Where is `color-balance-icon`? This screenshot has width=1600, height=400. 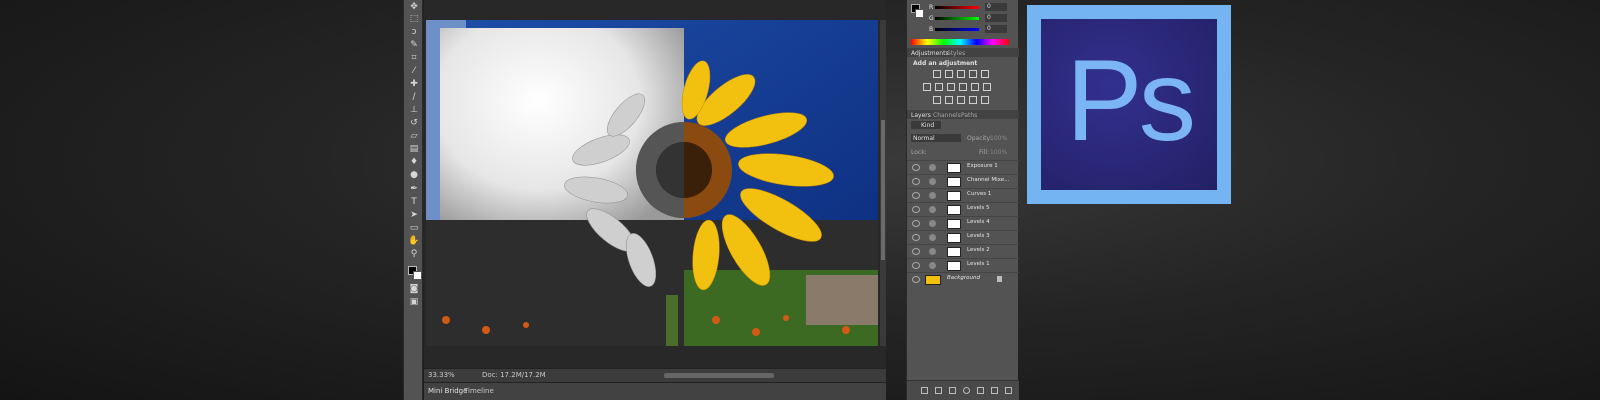
color-balance-icon is located at coordinates (939, 87).